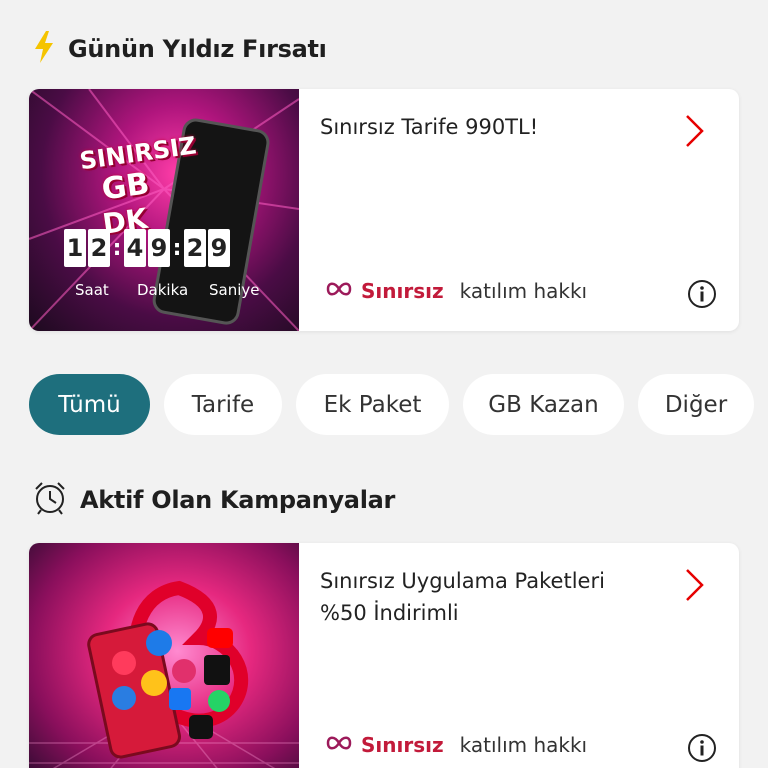 Image resolution: width=768 pixels, height=768 pixels. Describe the element at coordinates (44, 49) in the screenshot. I see `lightning-bolt-icon` at that location.